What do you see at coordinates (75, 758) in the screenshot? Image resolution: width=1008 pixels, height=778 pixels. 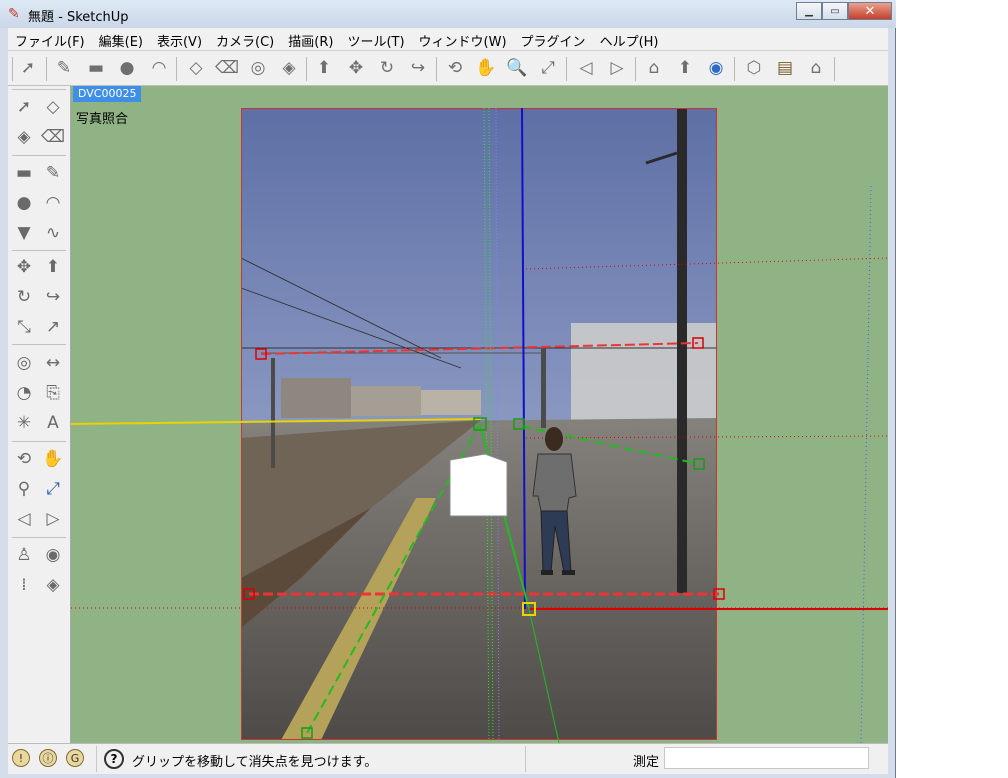 I see `sign-in-icon: G` at bounding box center [75, 758].